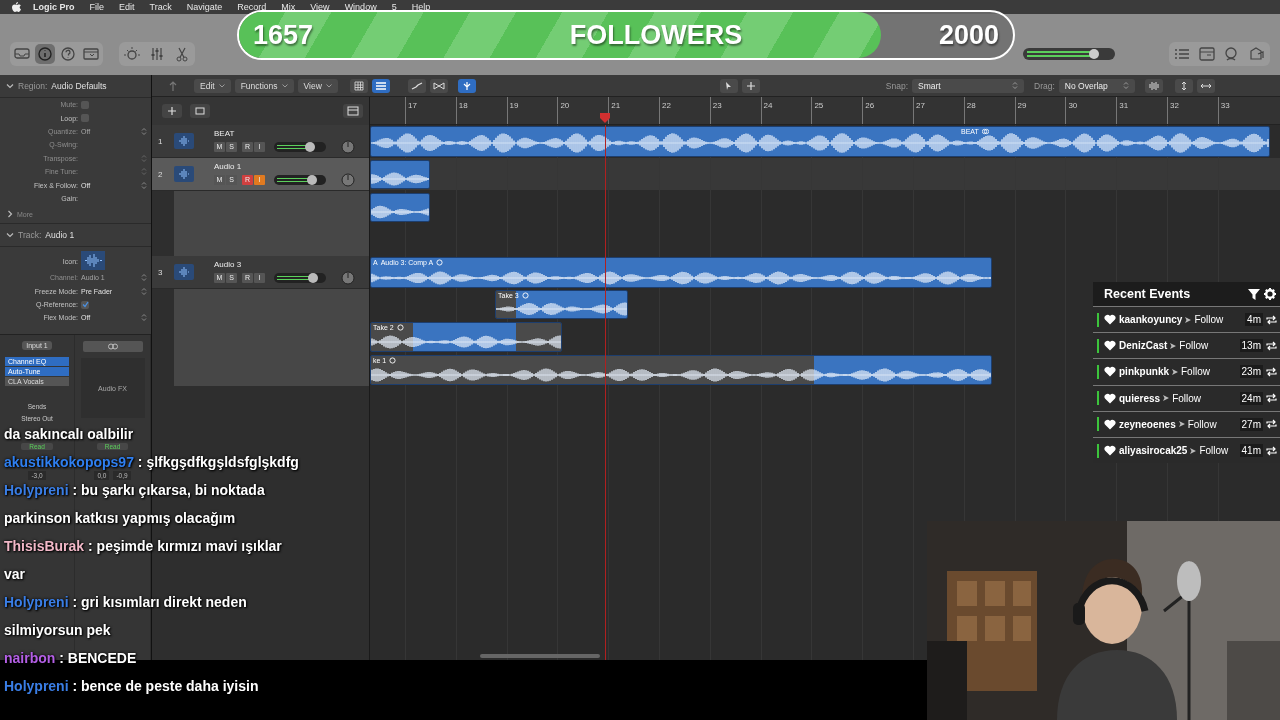 This screenshot has width=1280, height=720. I want to click on horizontal-zoom-button, so click(1205, 85).